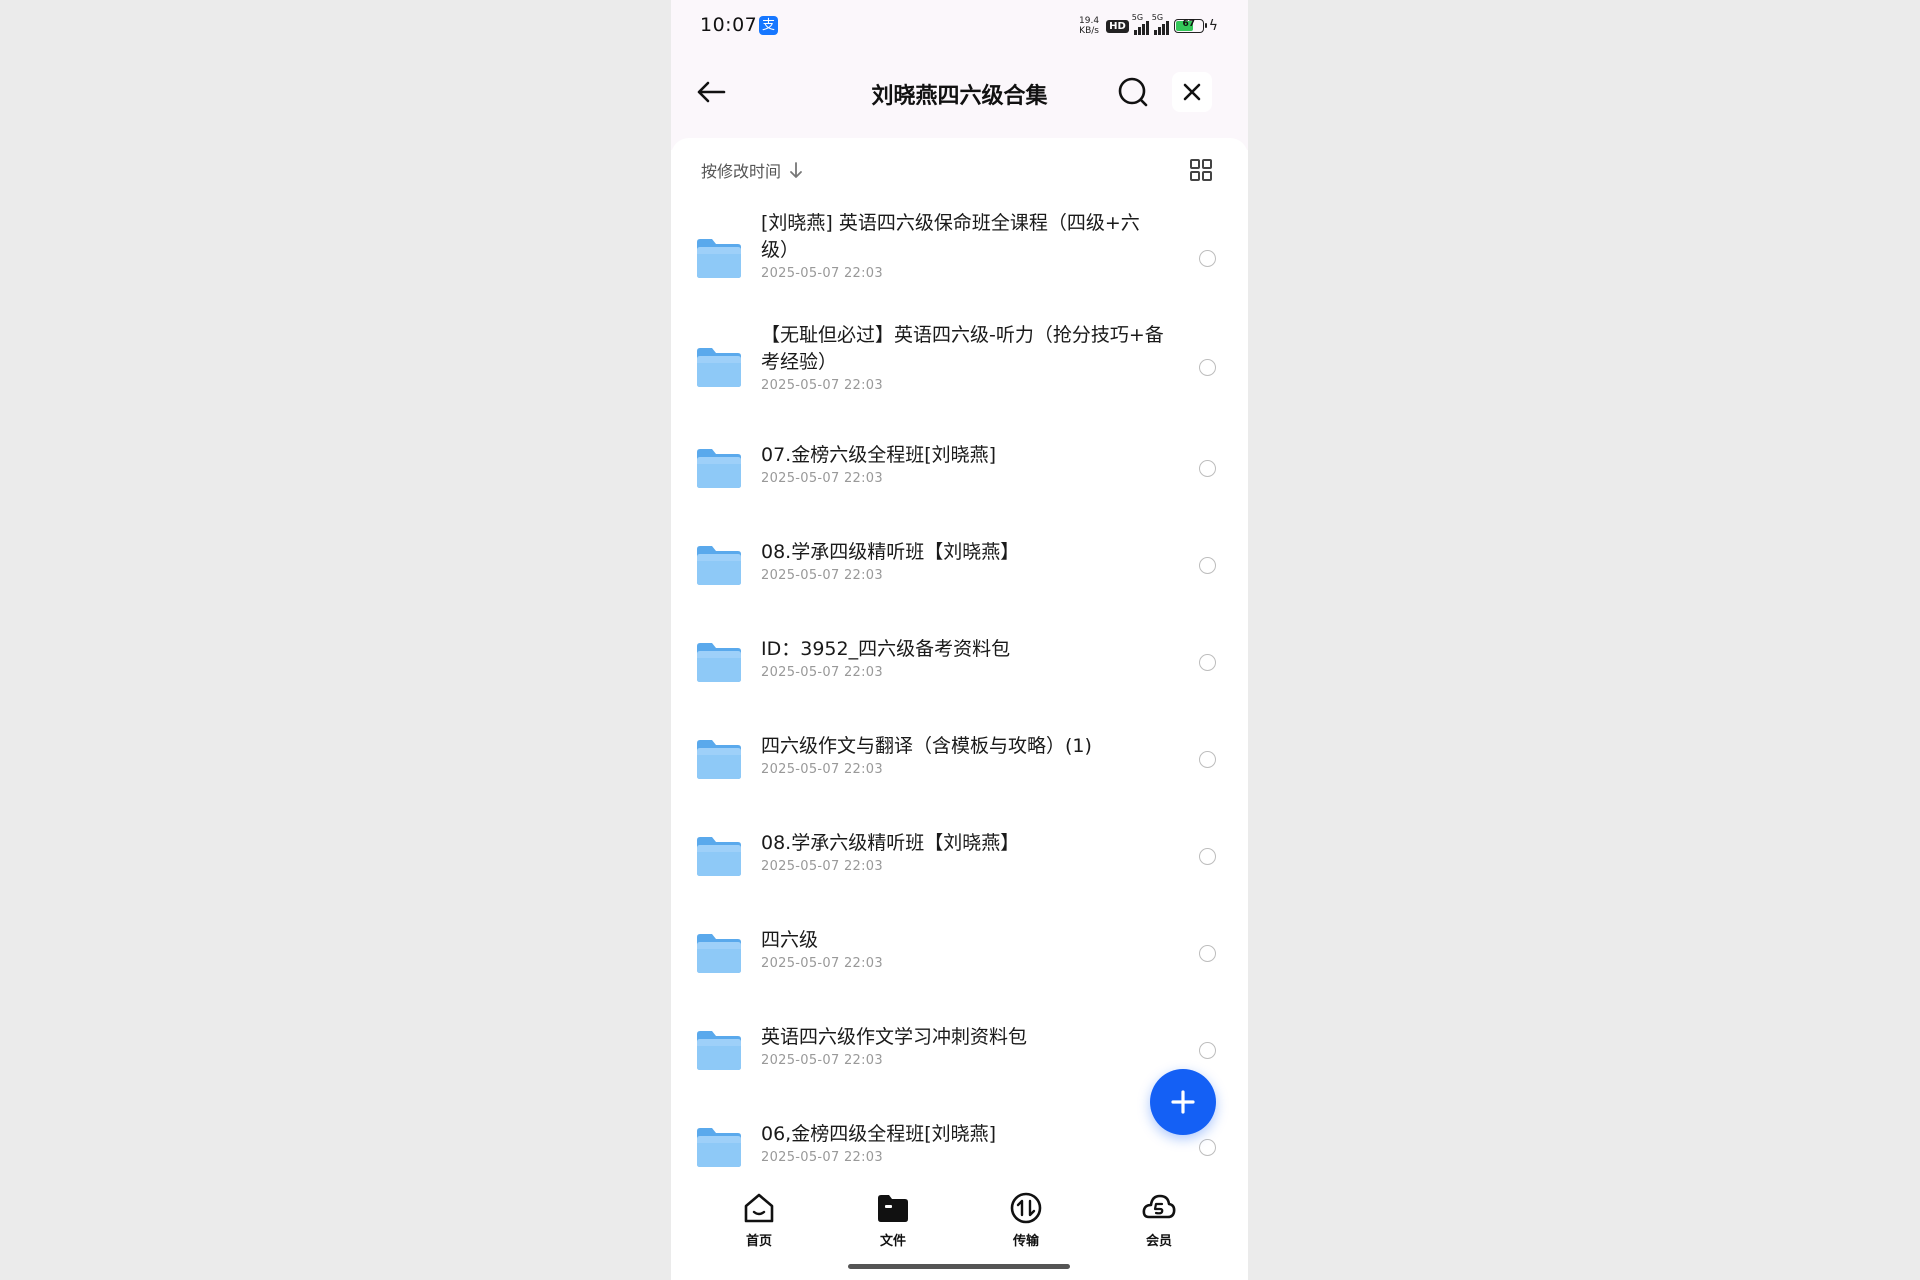  Describe the element at coordinates (959, 170) in the screenshot. I see `sort-toolbar: 按修改时间` at that location.